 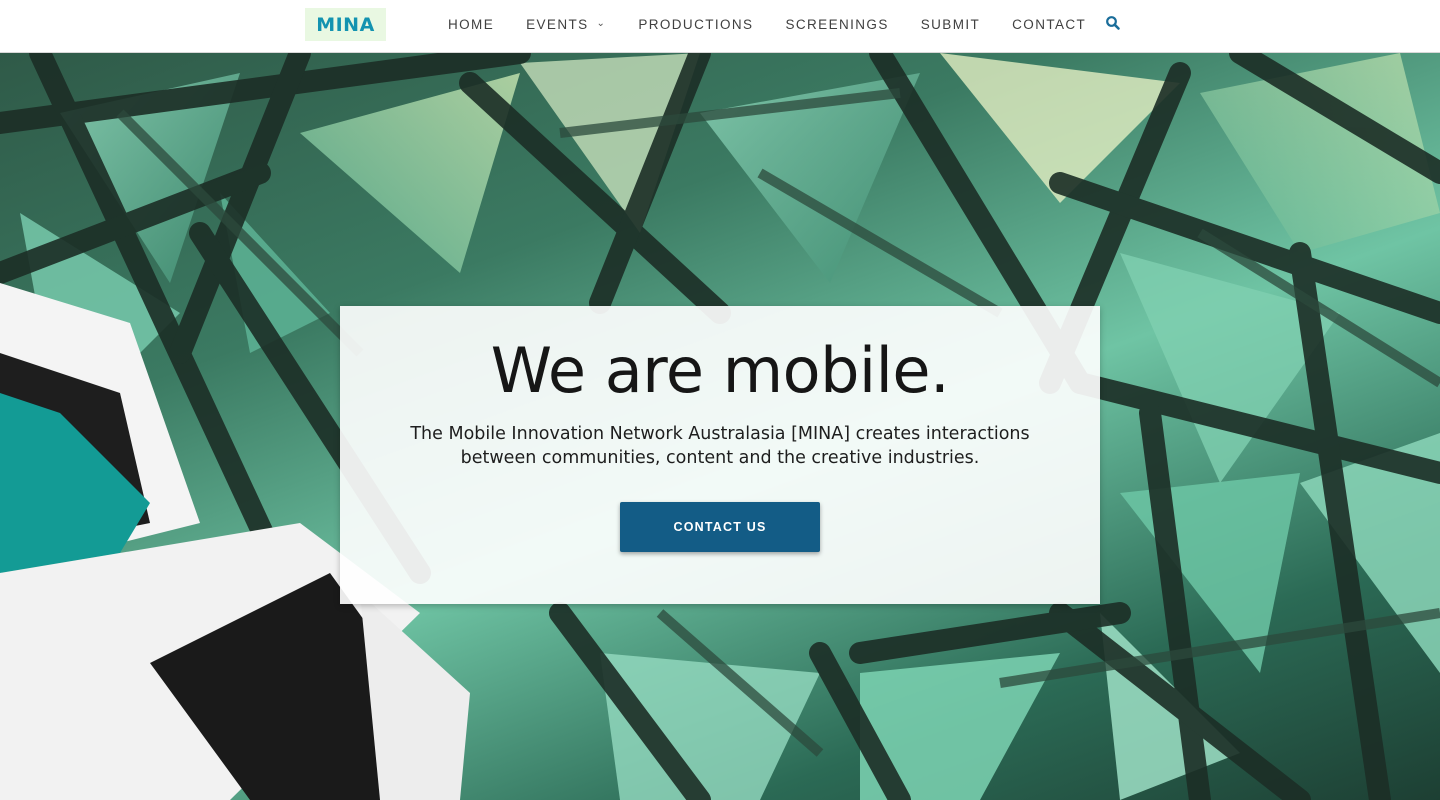 I want to click on nav-contact: CONTACT, so click(x=1049, y=24).